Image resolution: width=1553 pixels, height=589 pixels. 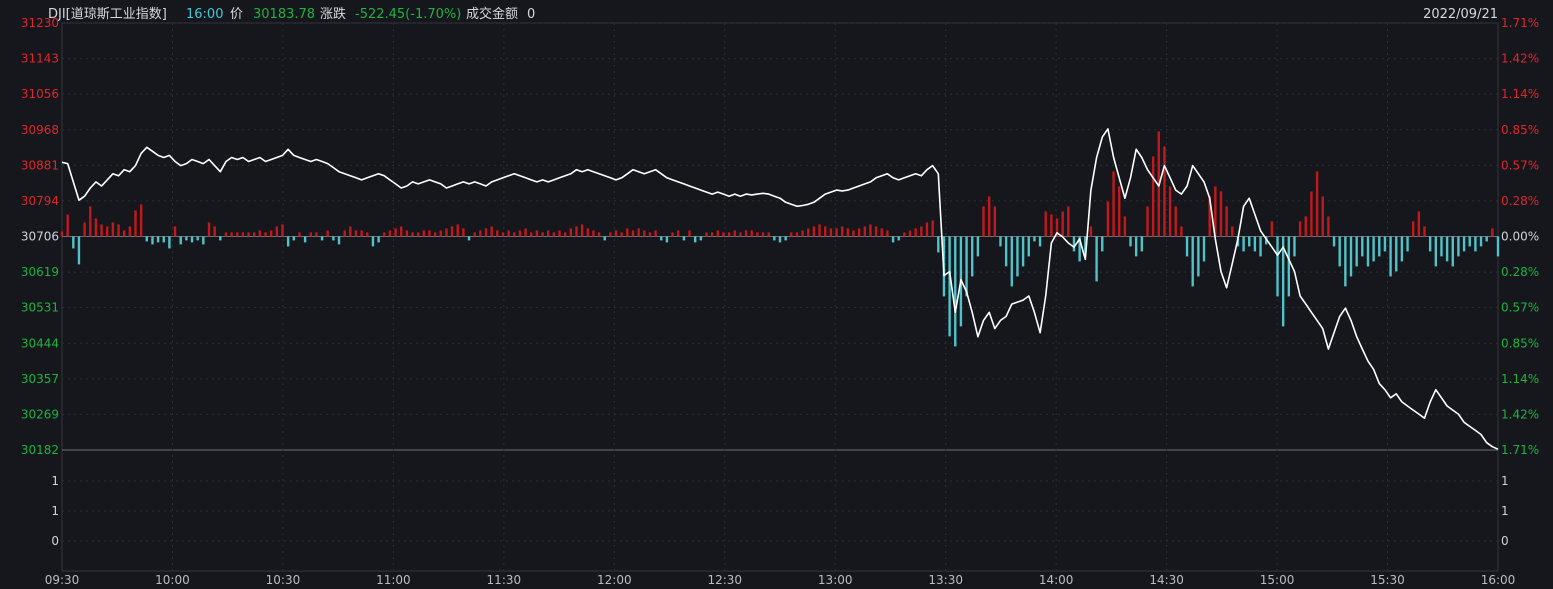 What do you see at coordinates (945, 580) in the screenshot?
I see `x-tick-label: 13:30` at bounding box center [945, 580].